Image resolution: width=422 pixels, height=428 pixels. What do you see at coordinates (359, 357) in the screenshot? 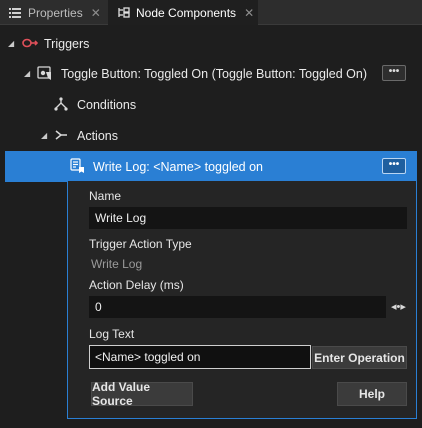
I see `enter-operation-button: Enter Operation` at bounding box center [359, 357].